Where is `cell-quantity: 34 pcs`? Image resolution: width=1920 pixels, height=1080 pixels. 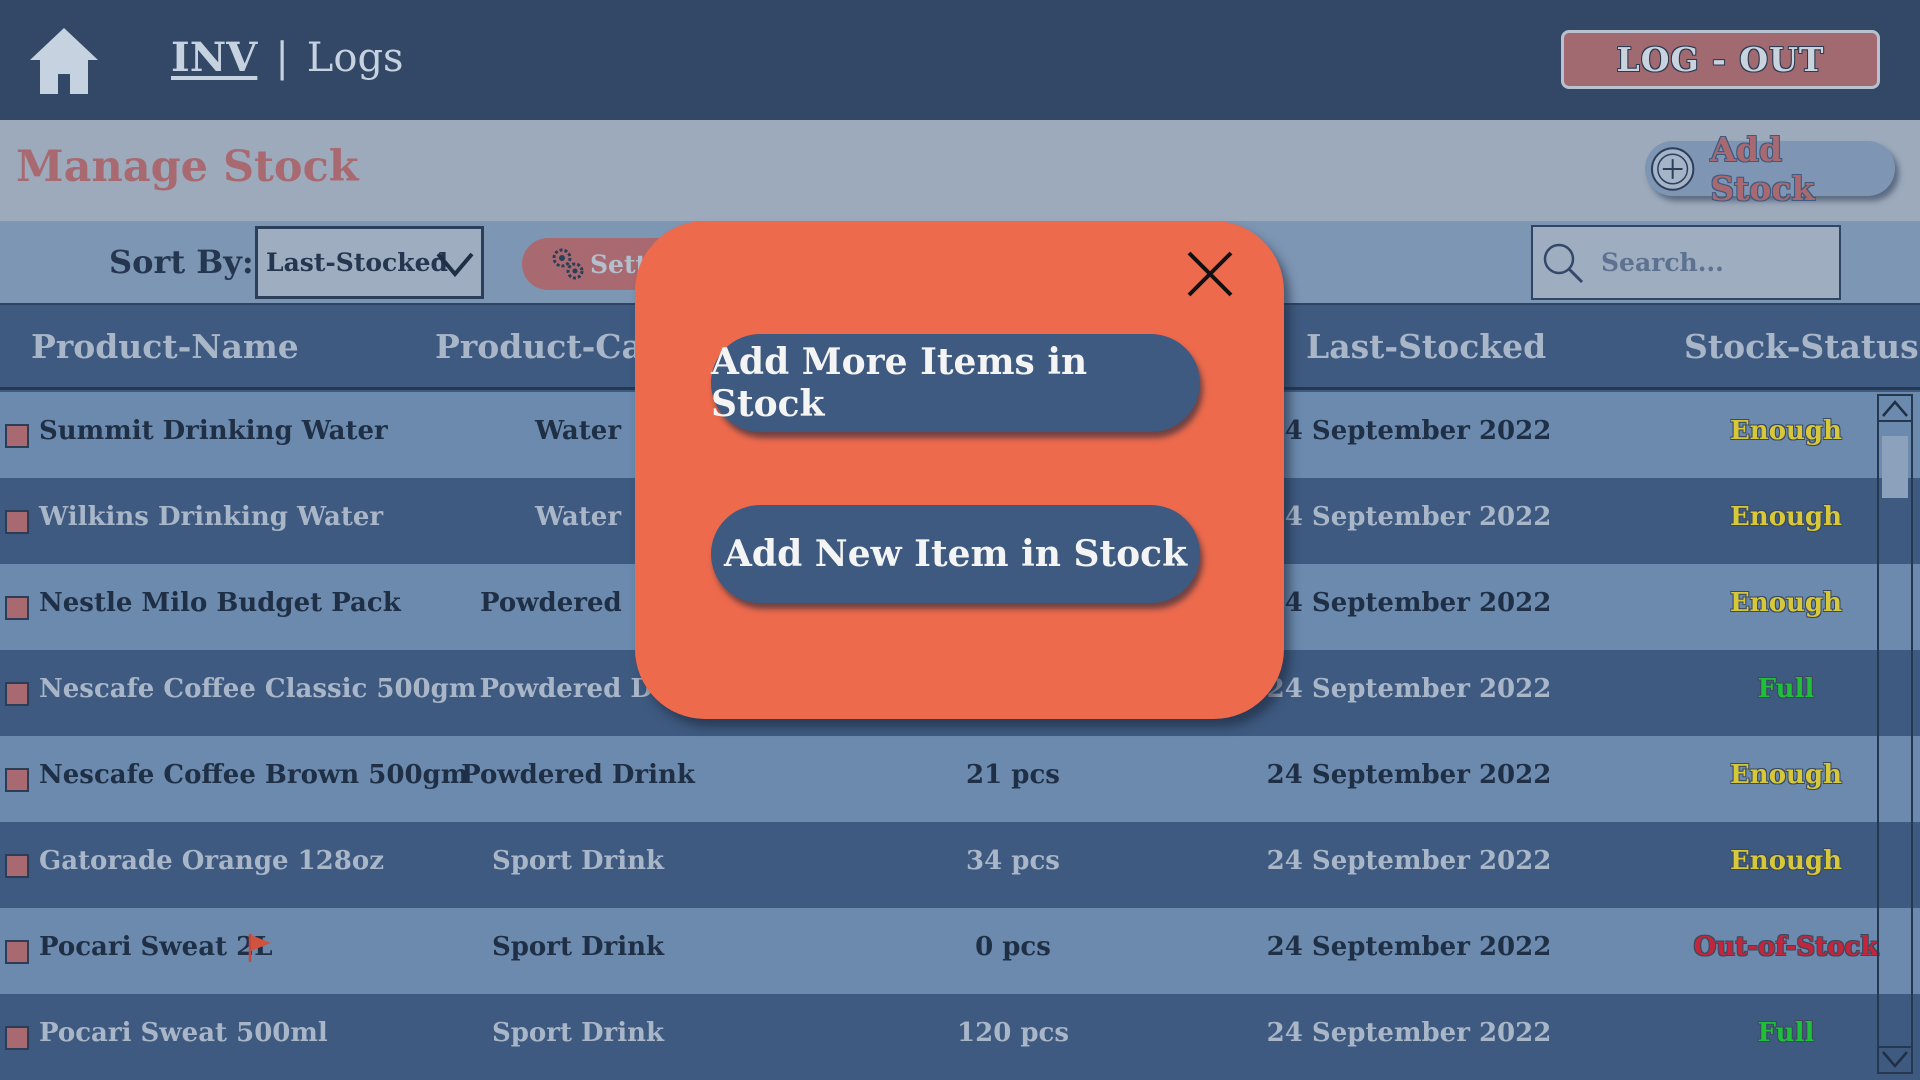 cell-quantity: 34 pcs is located at coordinates (1013, 861).